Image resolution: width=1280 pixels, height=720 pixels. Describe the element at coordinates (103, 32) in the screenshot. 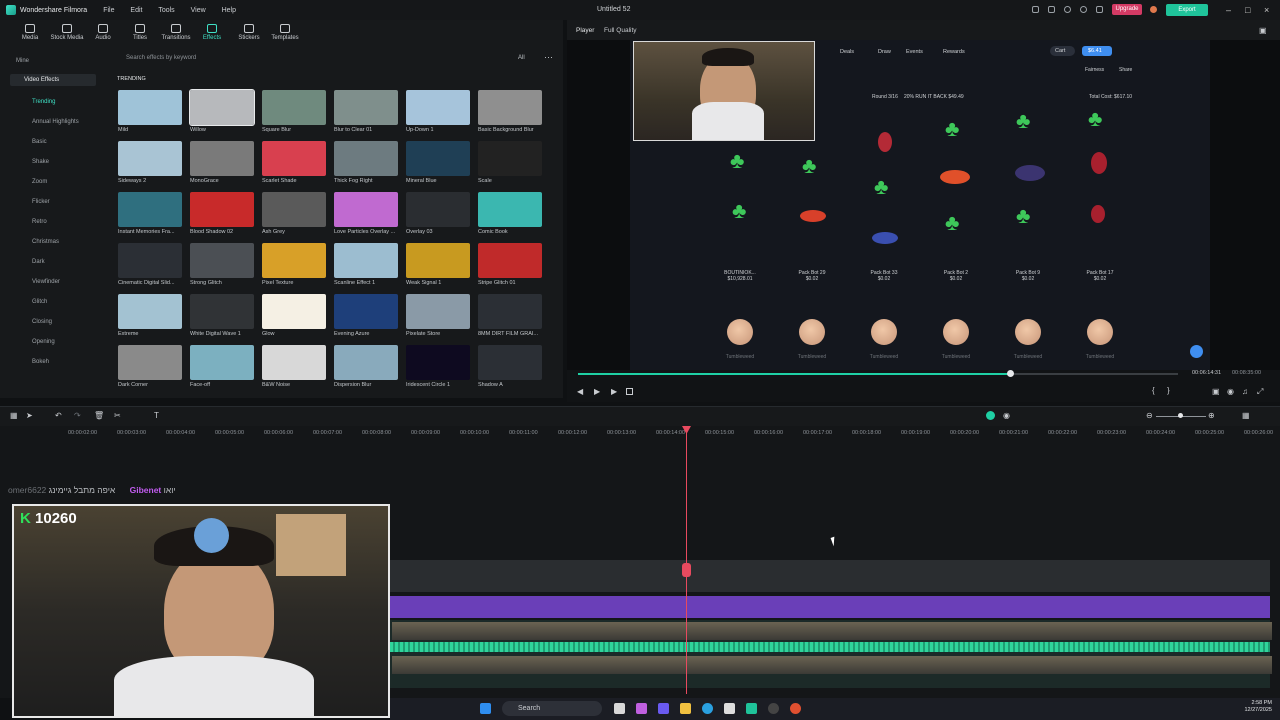

I see `tab-audio: Audio` at that location.